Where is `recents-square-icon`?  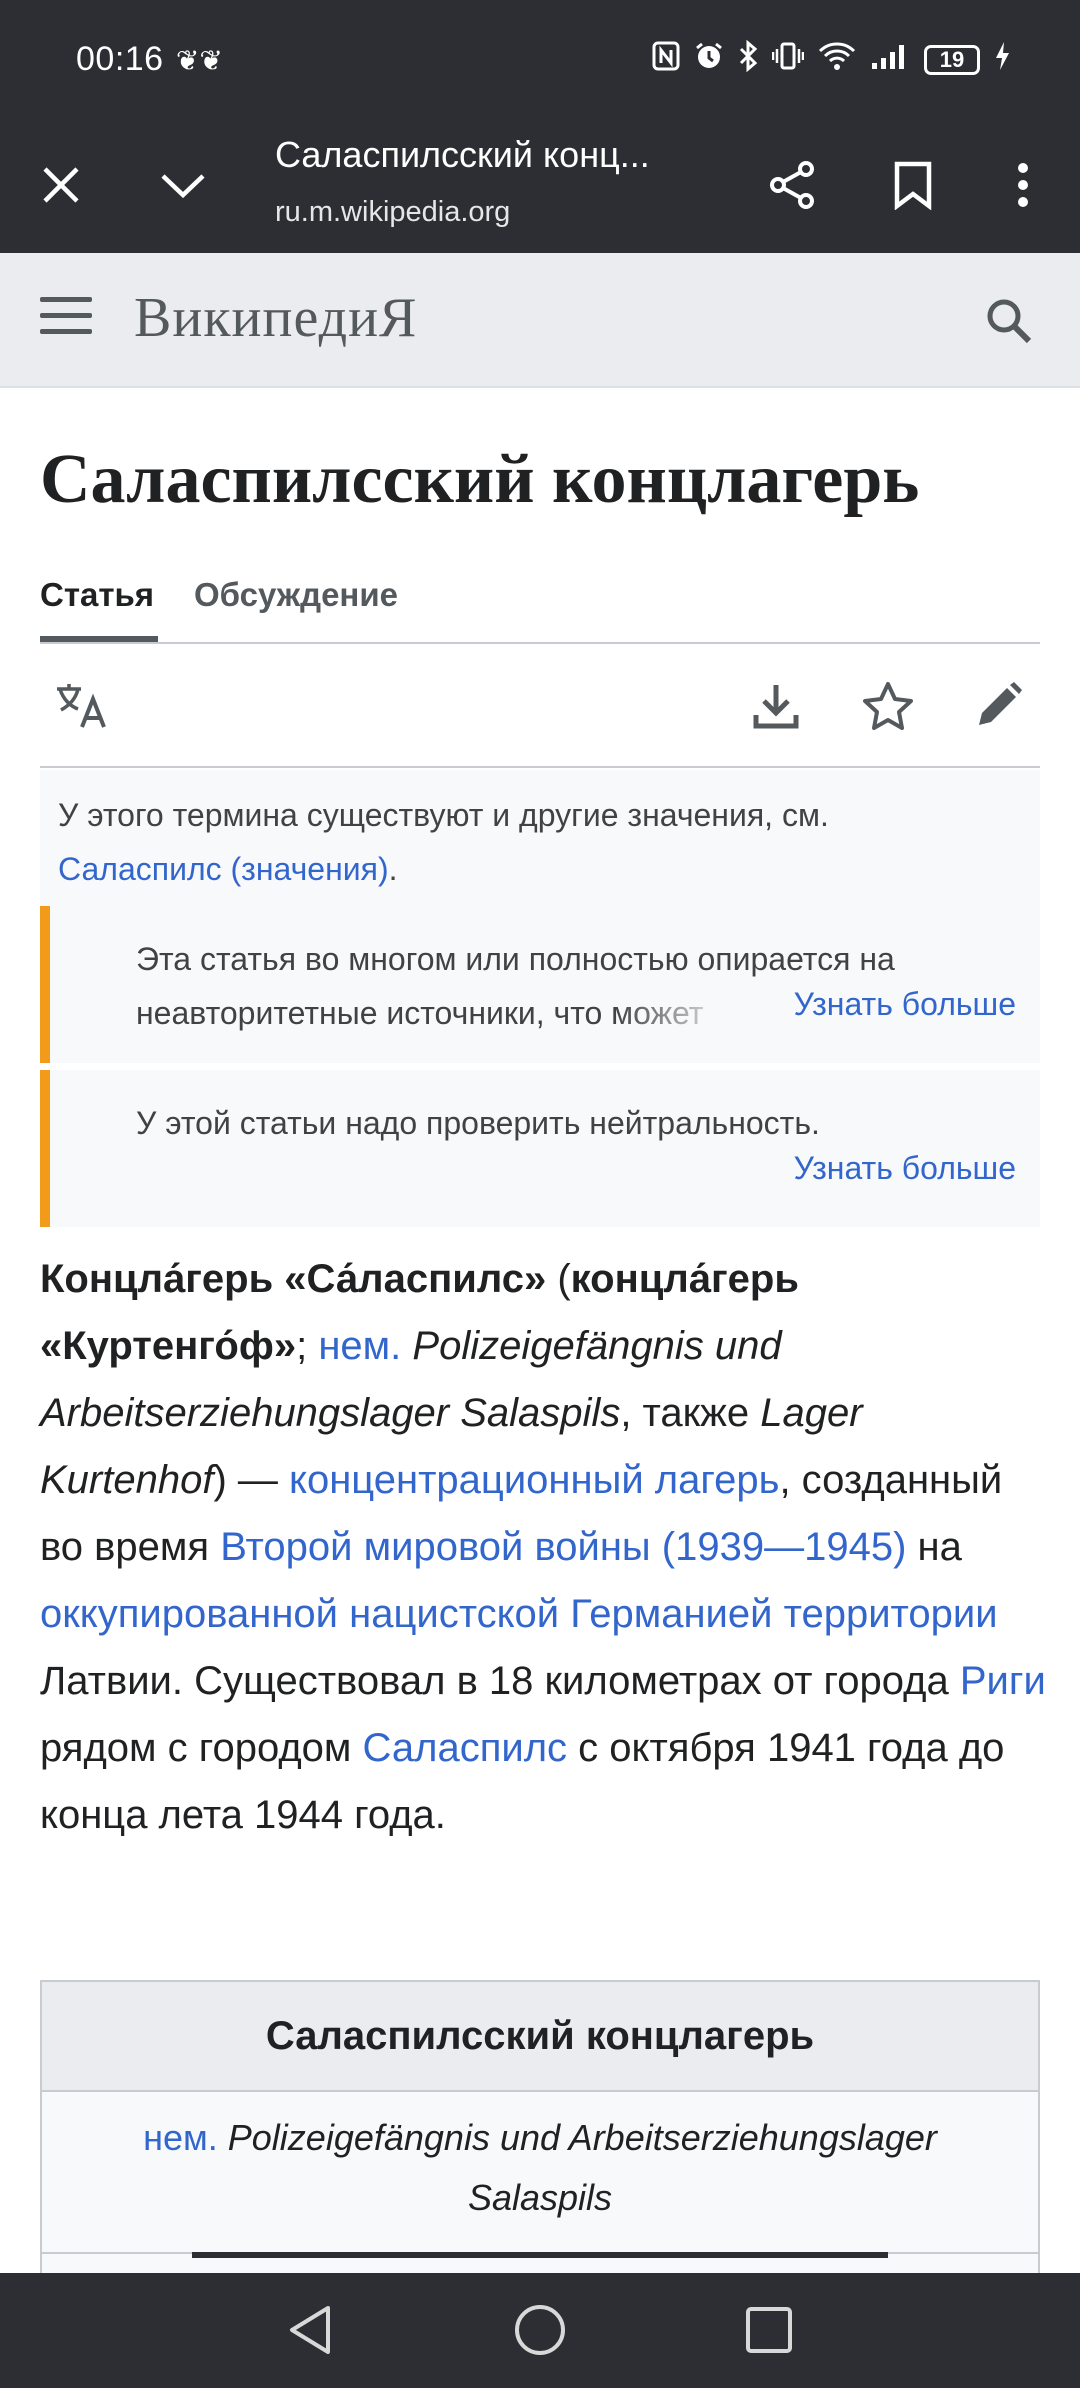 recents-square-icon is located at coordinates (769, 2330).